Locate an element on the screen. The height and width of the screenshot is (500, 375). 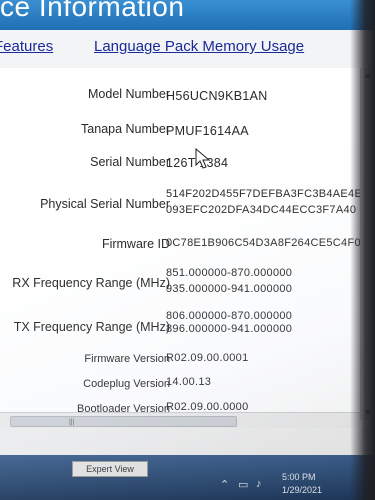
tanapa-number-value: PMUF1614AA is located at coordinates (207, 131).